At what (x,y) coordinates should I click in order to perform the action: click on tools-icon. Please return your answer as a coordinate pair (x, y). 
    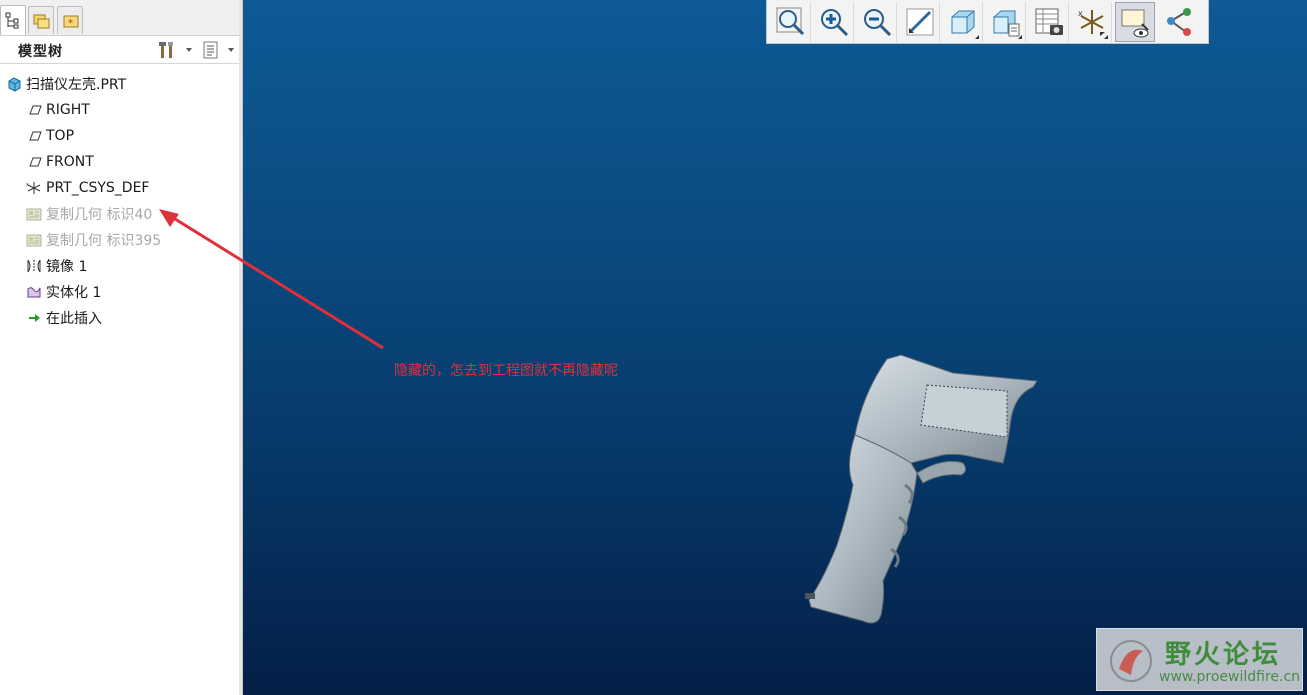
    Looking at the image, I should click on (166, 50).